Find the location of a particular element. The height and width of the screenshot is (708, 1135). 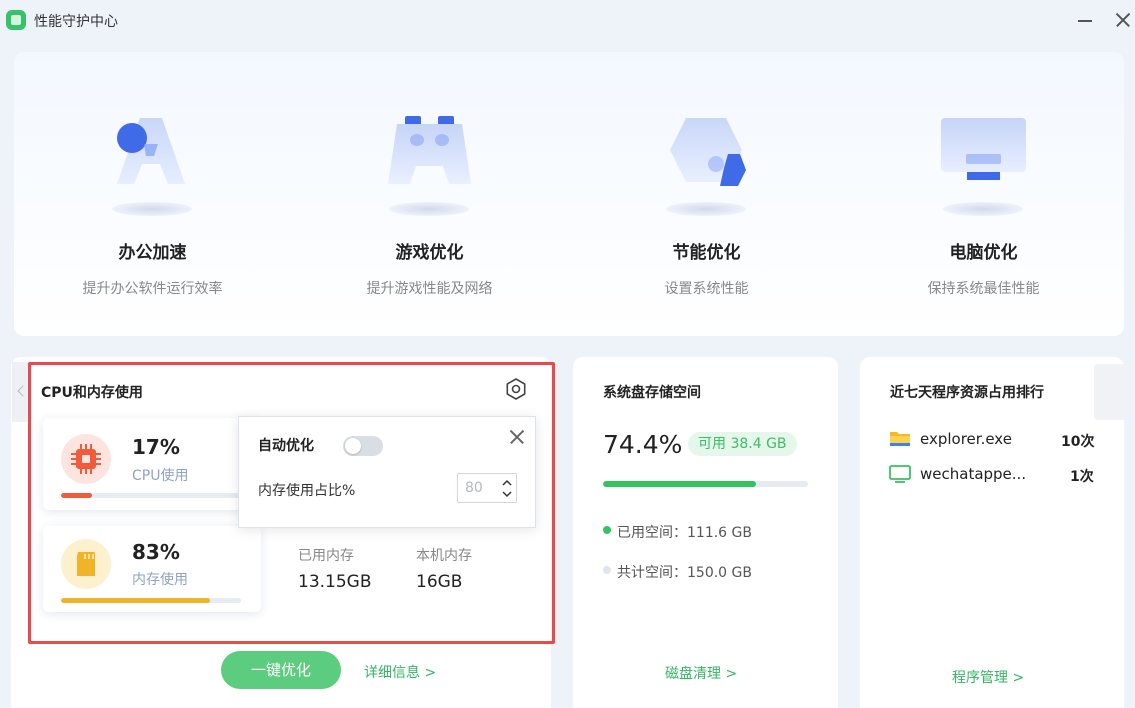

cpu-progress-bar is located at coordinates (151, 495).